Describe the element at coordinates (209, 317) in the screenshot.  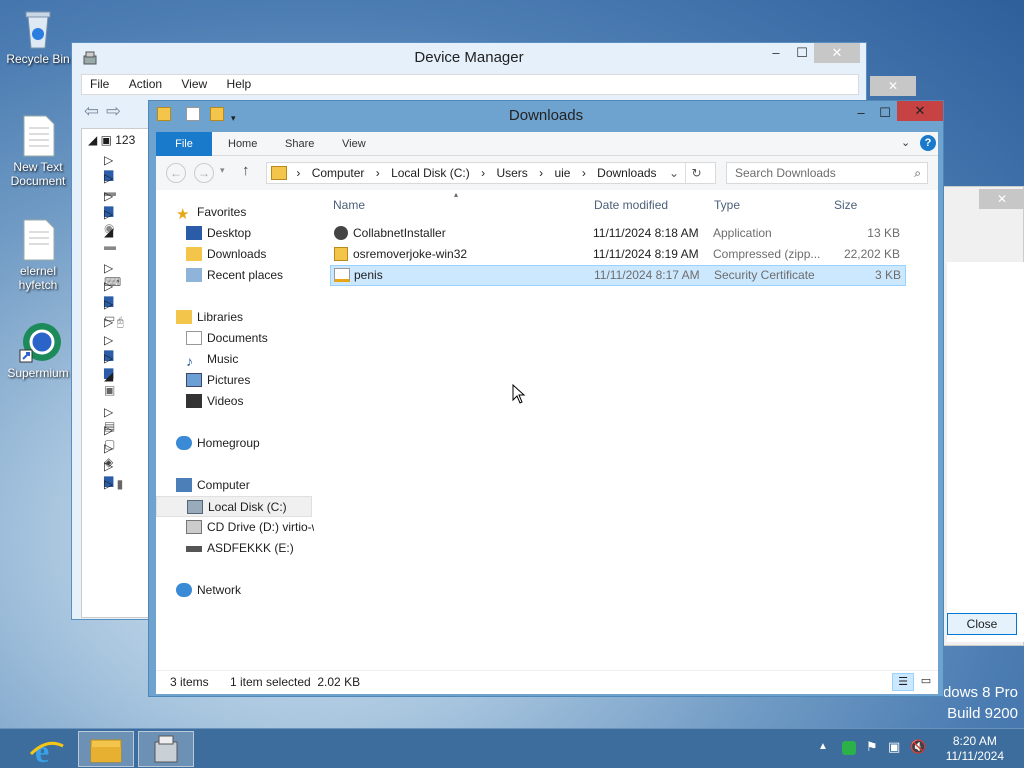
I see `nav-libraries: Libraries` at that location.